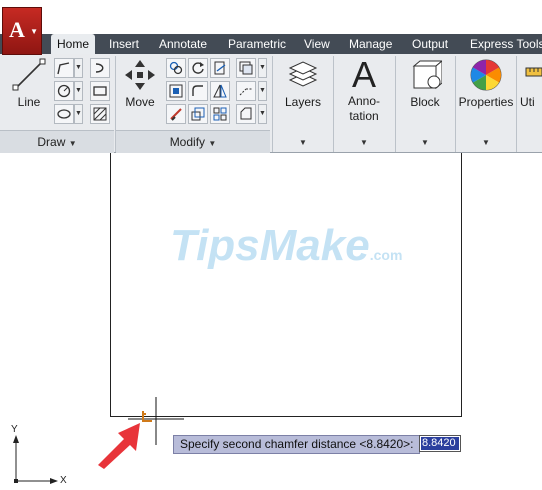 The image size is (542, 490). What do you see at coordinates (486, 75) in the screenshot?
I see `color-wheel-icon` at bounding box center [486, 75].